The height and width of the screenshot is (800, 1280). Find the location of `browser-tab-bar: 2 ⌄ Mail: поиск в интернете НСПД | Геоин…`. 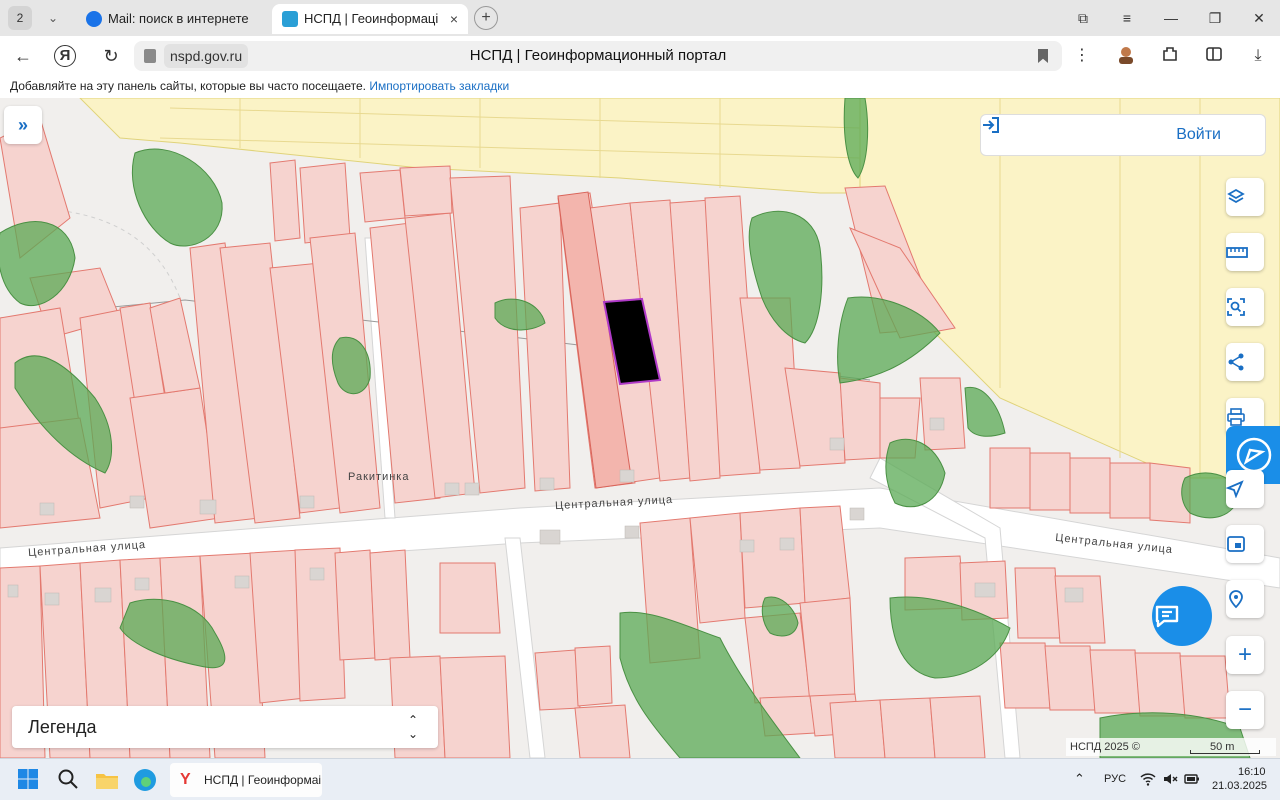

browser-tab-bar: 2 ⌄ Mail: поиск в интернете НСПД | Геоин… is located at coordinates (640, 18).